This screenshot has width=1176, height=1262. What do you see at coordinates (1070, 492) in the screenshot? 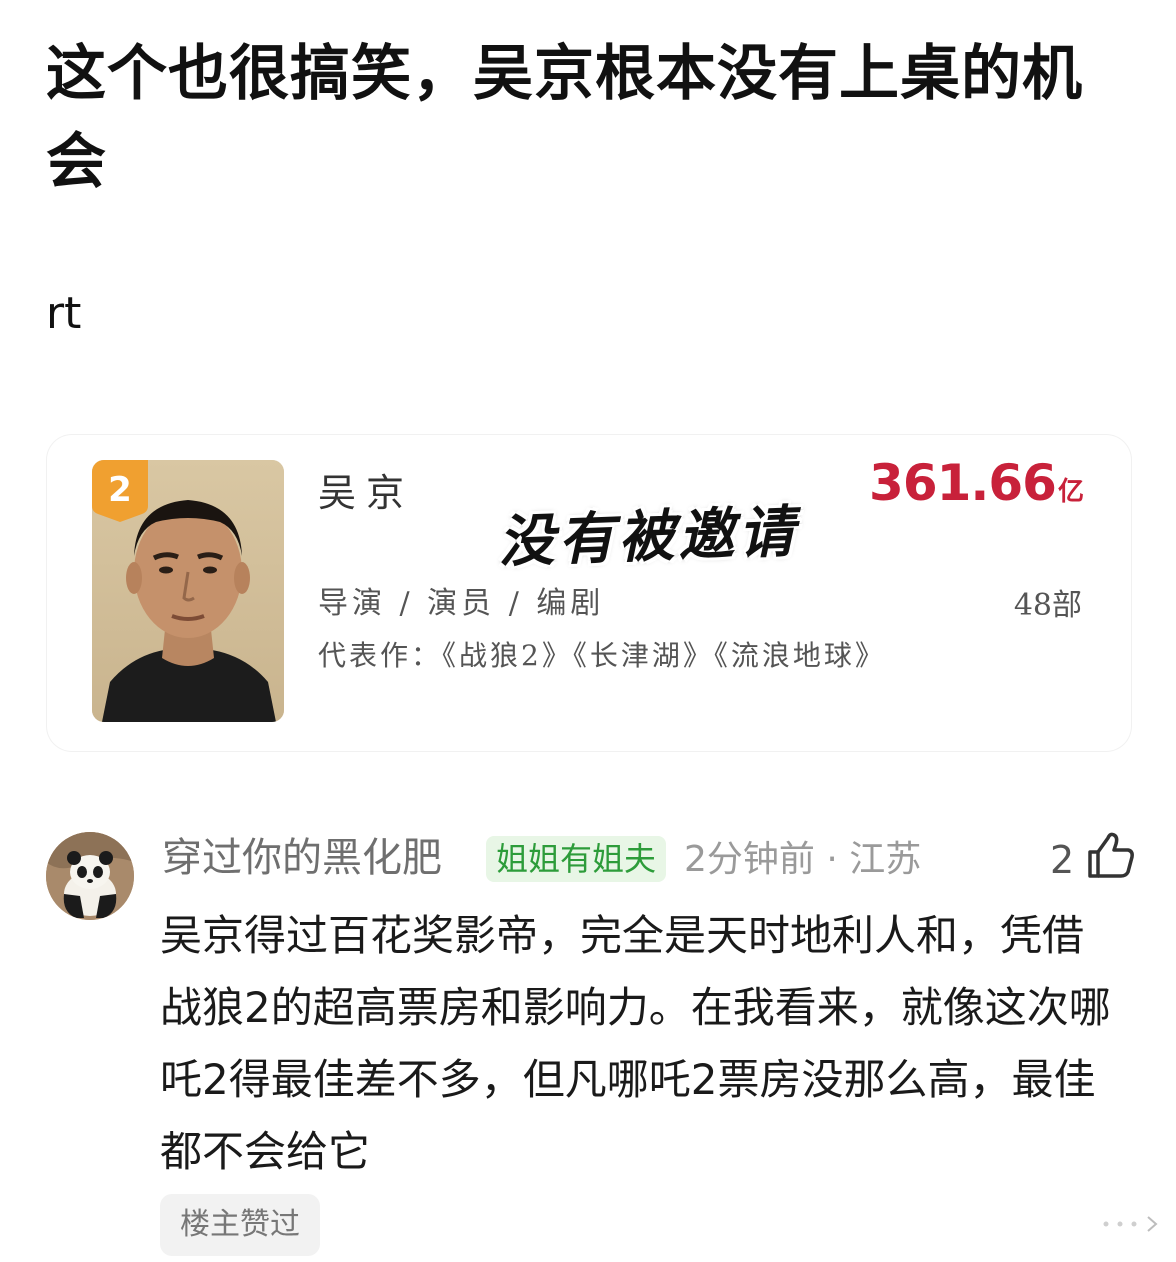
I see `box-office-unit: 亿` at bounding box center [1070, 492].